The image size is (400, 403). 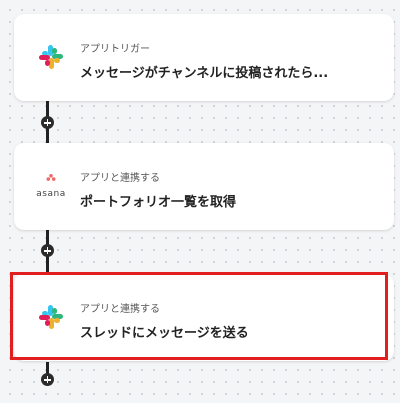 What do you see at coordinates (115, 49) in the screenshot?
I see `step-type-label: アプリトリガー` at bounding box center [115, 49].